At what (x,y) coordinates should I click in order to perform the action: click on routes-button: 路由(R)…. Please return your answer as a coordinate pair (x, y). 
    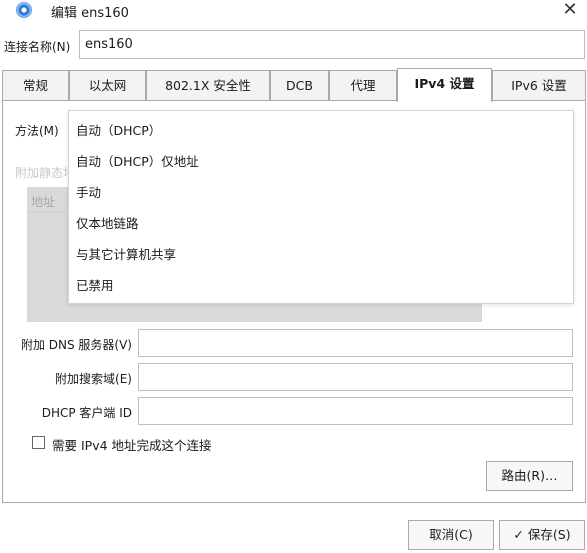
    Looking at the image, I should click on (529, 476).